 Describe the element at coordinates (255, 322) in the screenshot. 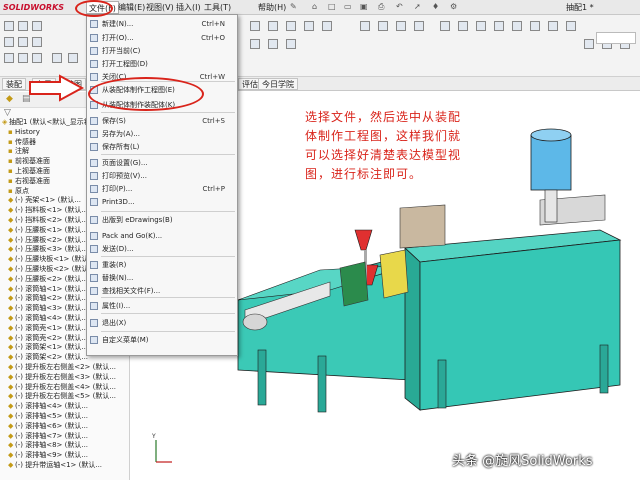

I see `belt-roller` at that location.